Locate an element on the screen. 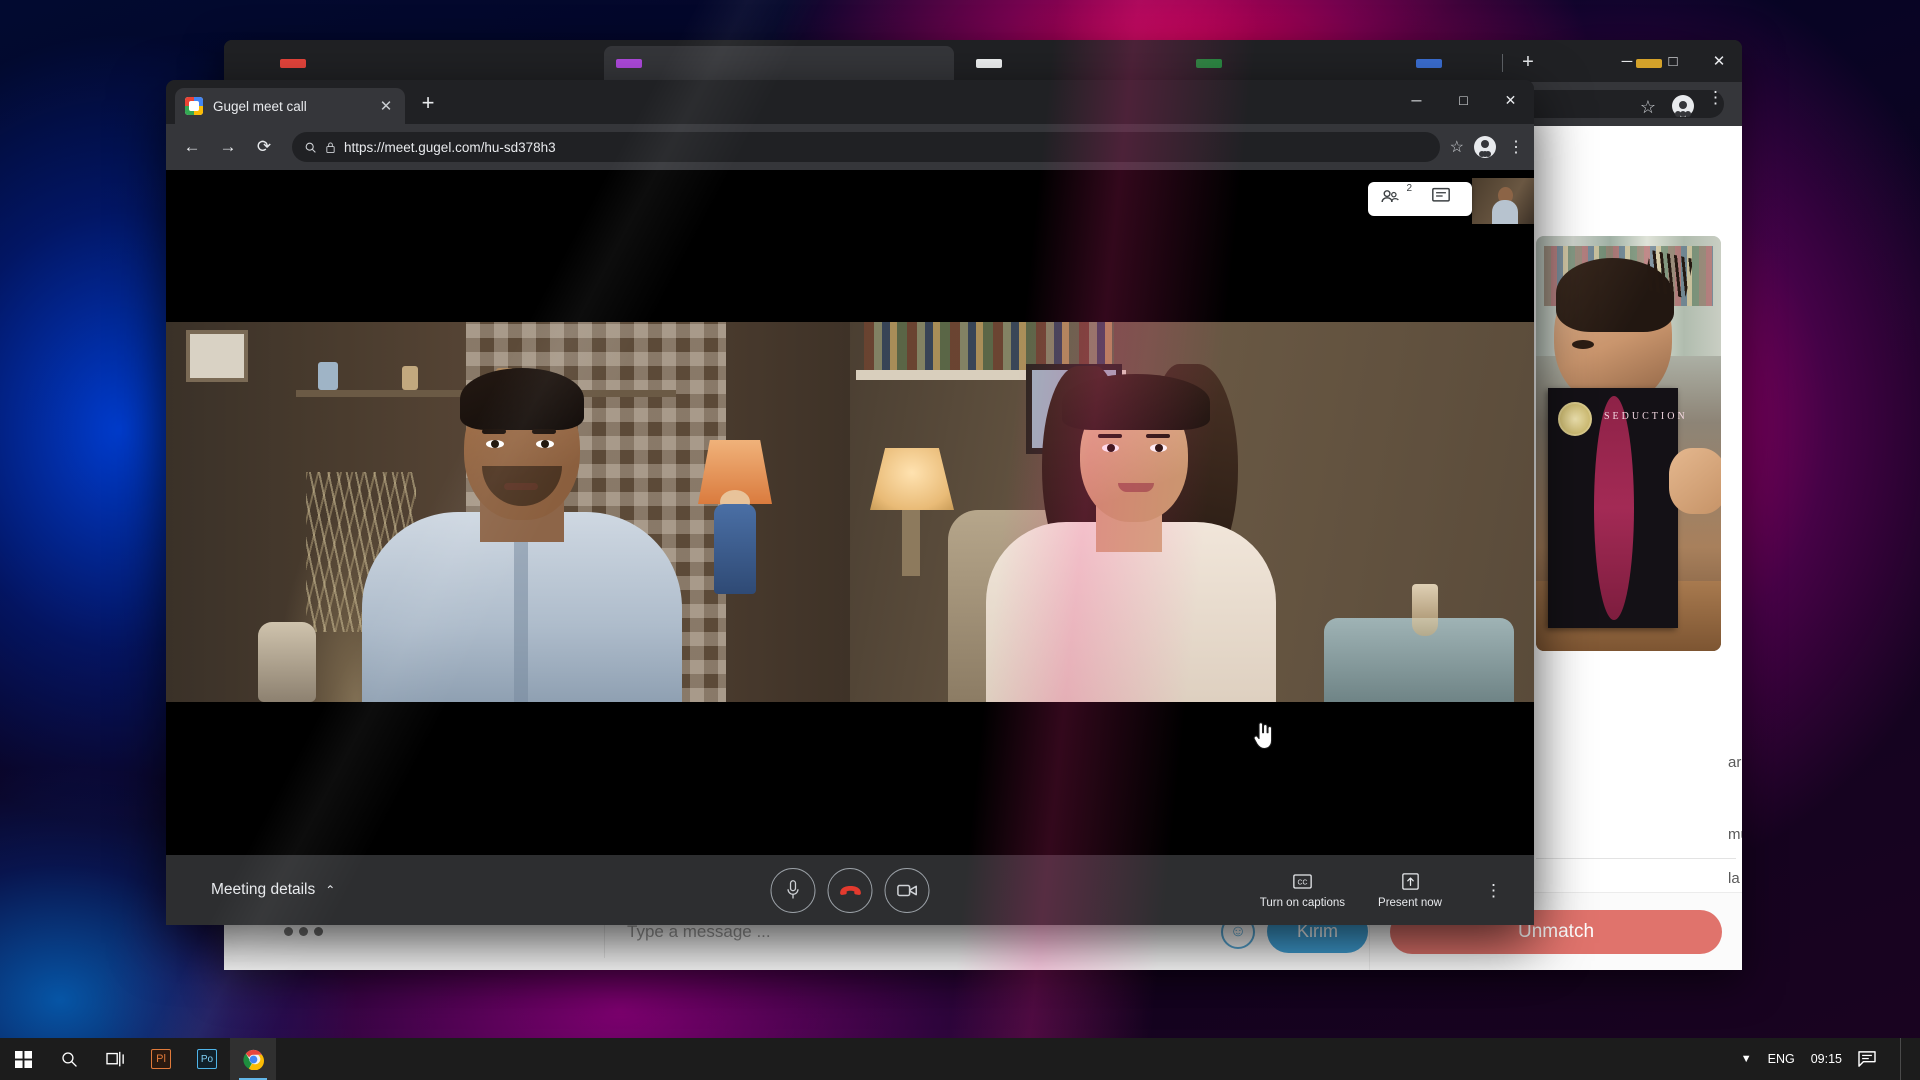 The height and width of the screenshot is (1080, 1920). leave-call-button is located at coordinates (850, 890).